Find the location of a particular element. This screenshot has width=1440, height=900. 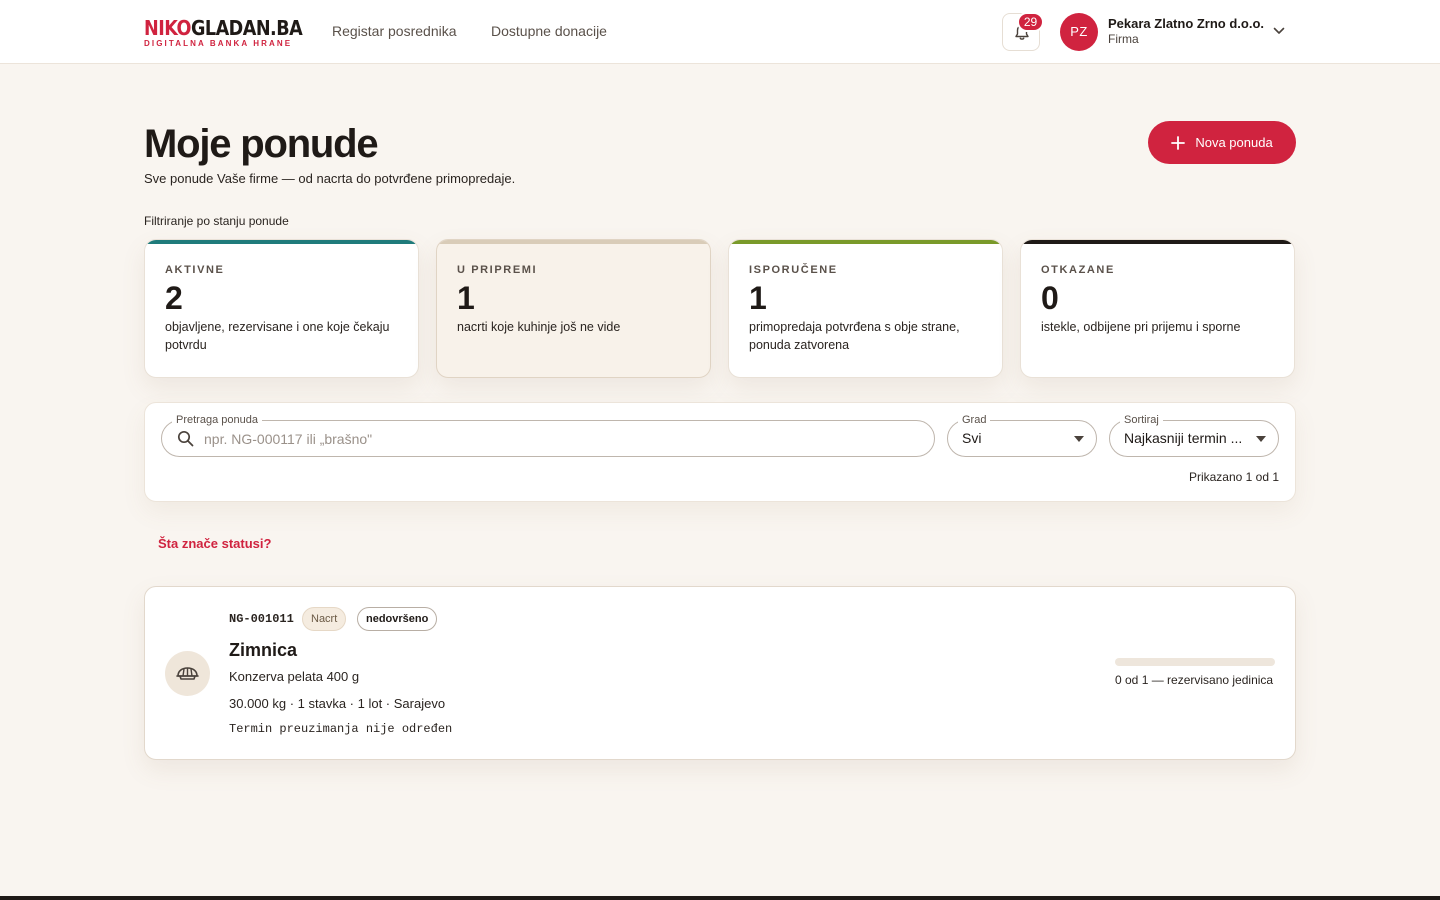

status-card-label: OTKAZANE is located at coordinates (1078, 270).